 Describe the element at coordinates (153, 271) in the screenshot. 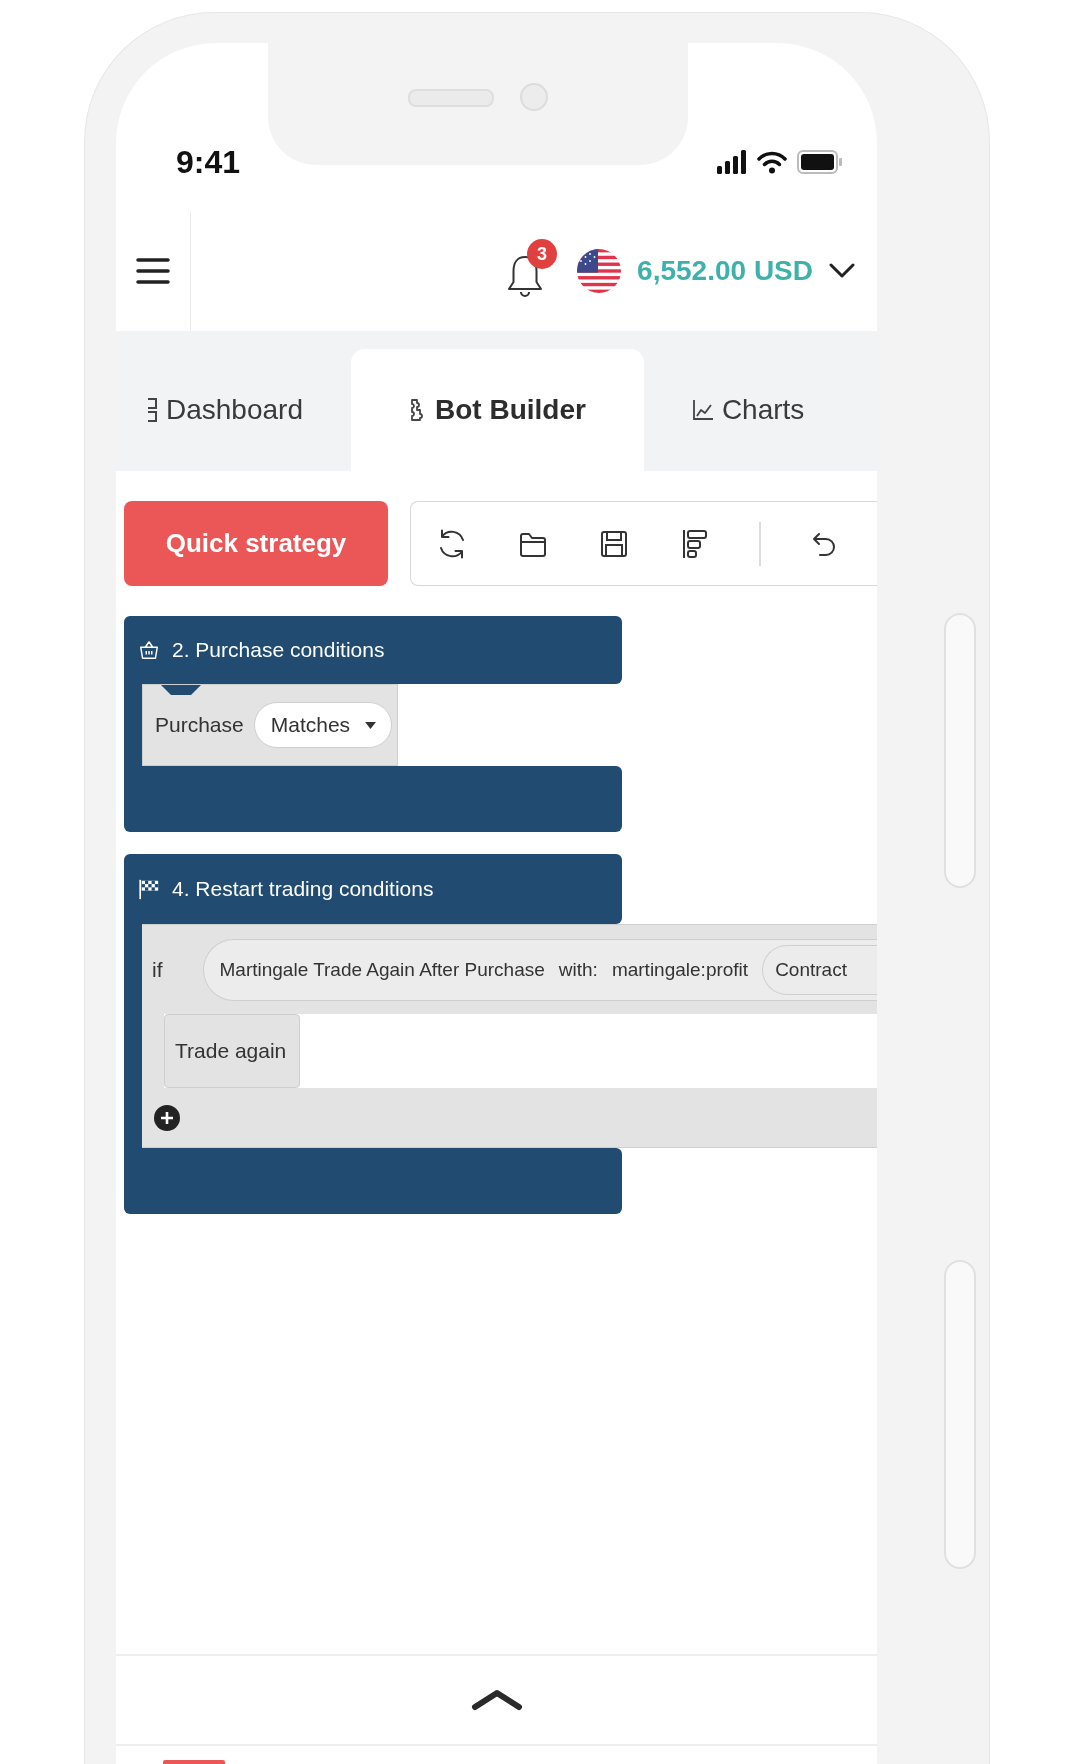

I see `menu-icon` at that location.